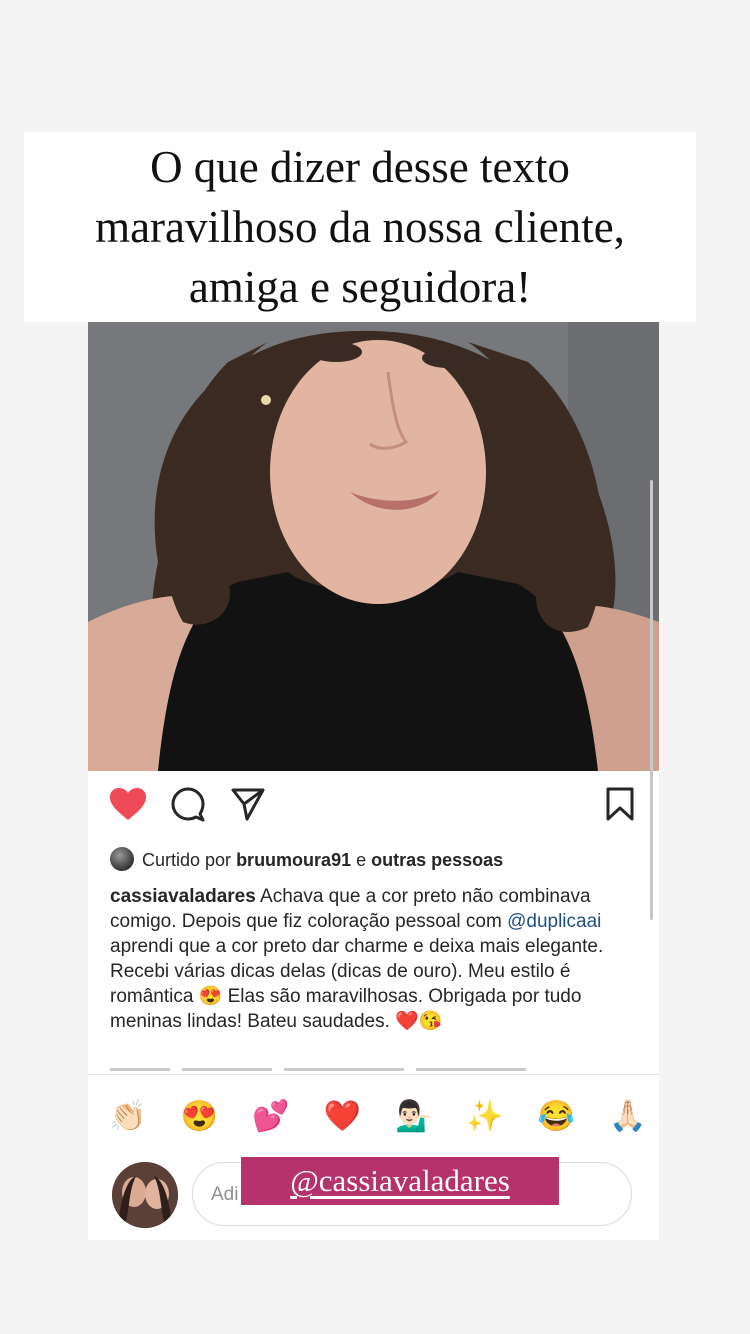  What do you see at coordinates (342, 1116) in the screenshot?
I see `reaction-red-heart: ❤️` at bounding box center [342, 1116].